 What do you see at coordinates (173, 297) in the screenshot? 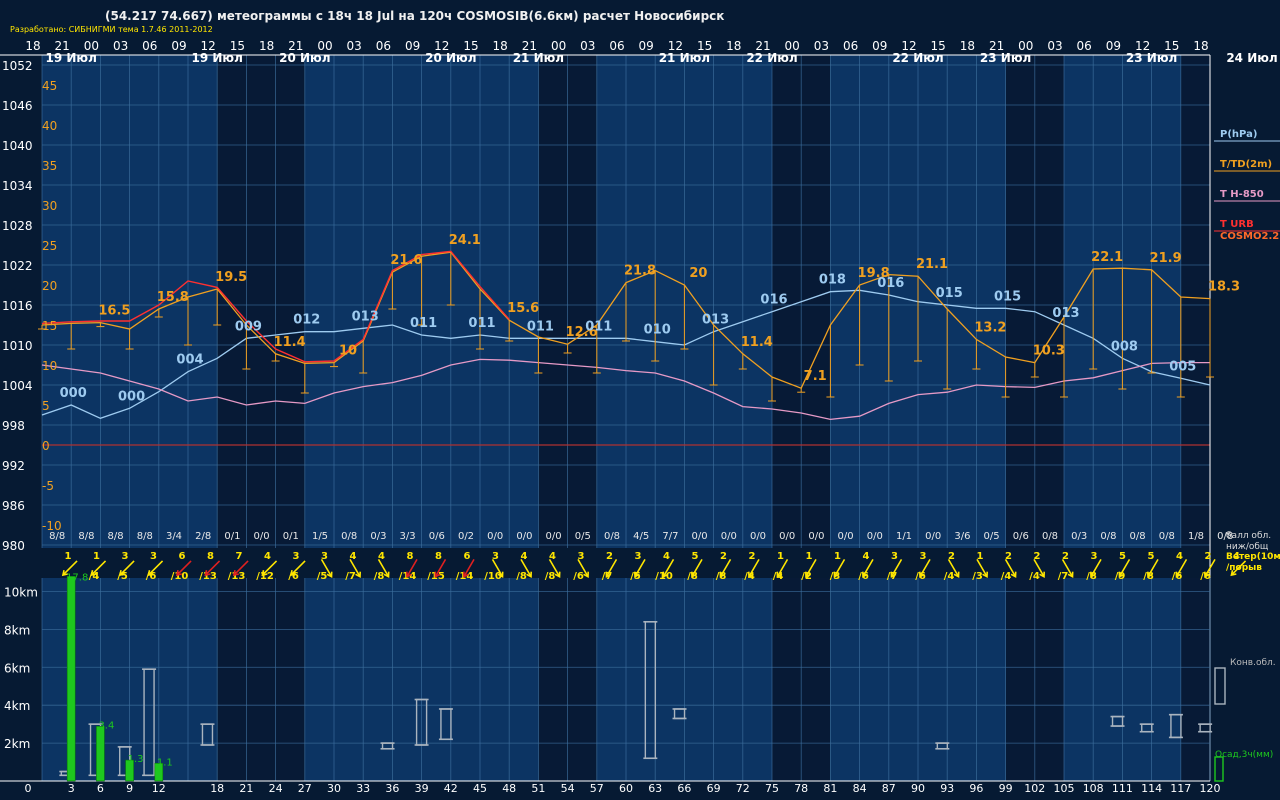
I see `temperature-value-label: 15.8` at bounding box center [173, 297].